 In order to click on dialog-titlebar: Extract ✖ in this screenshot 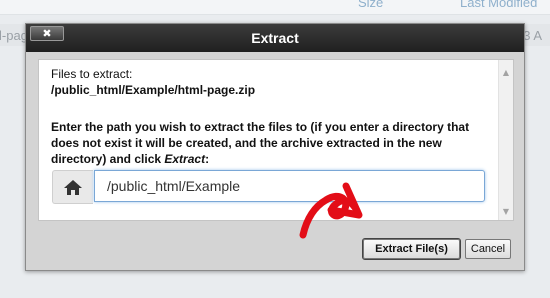, I will do `click(275, 38)`.